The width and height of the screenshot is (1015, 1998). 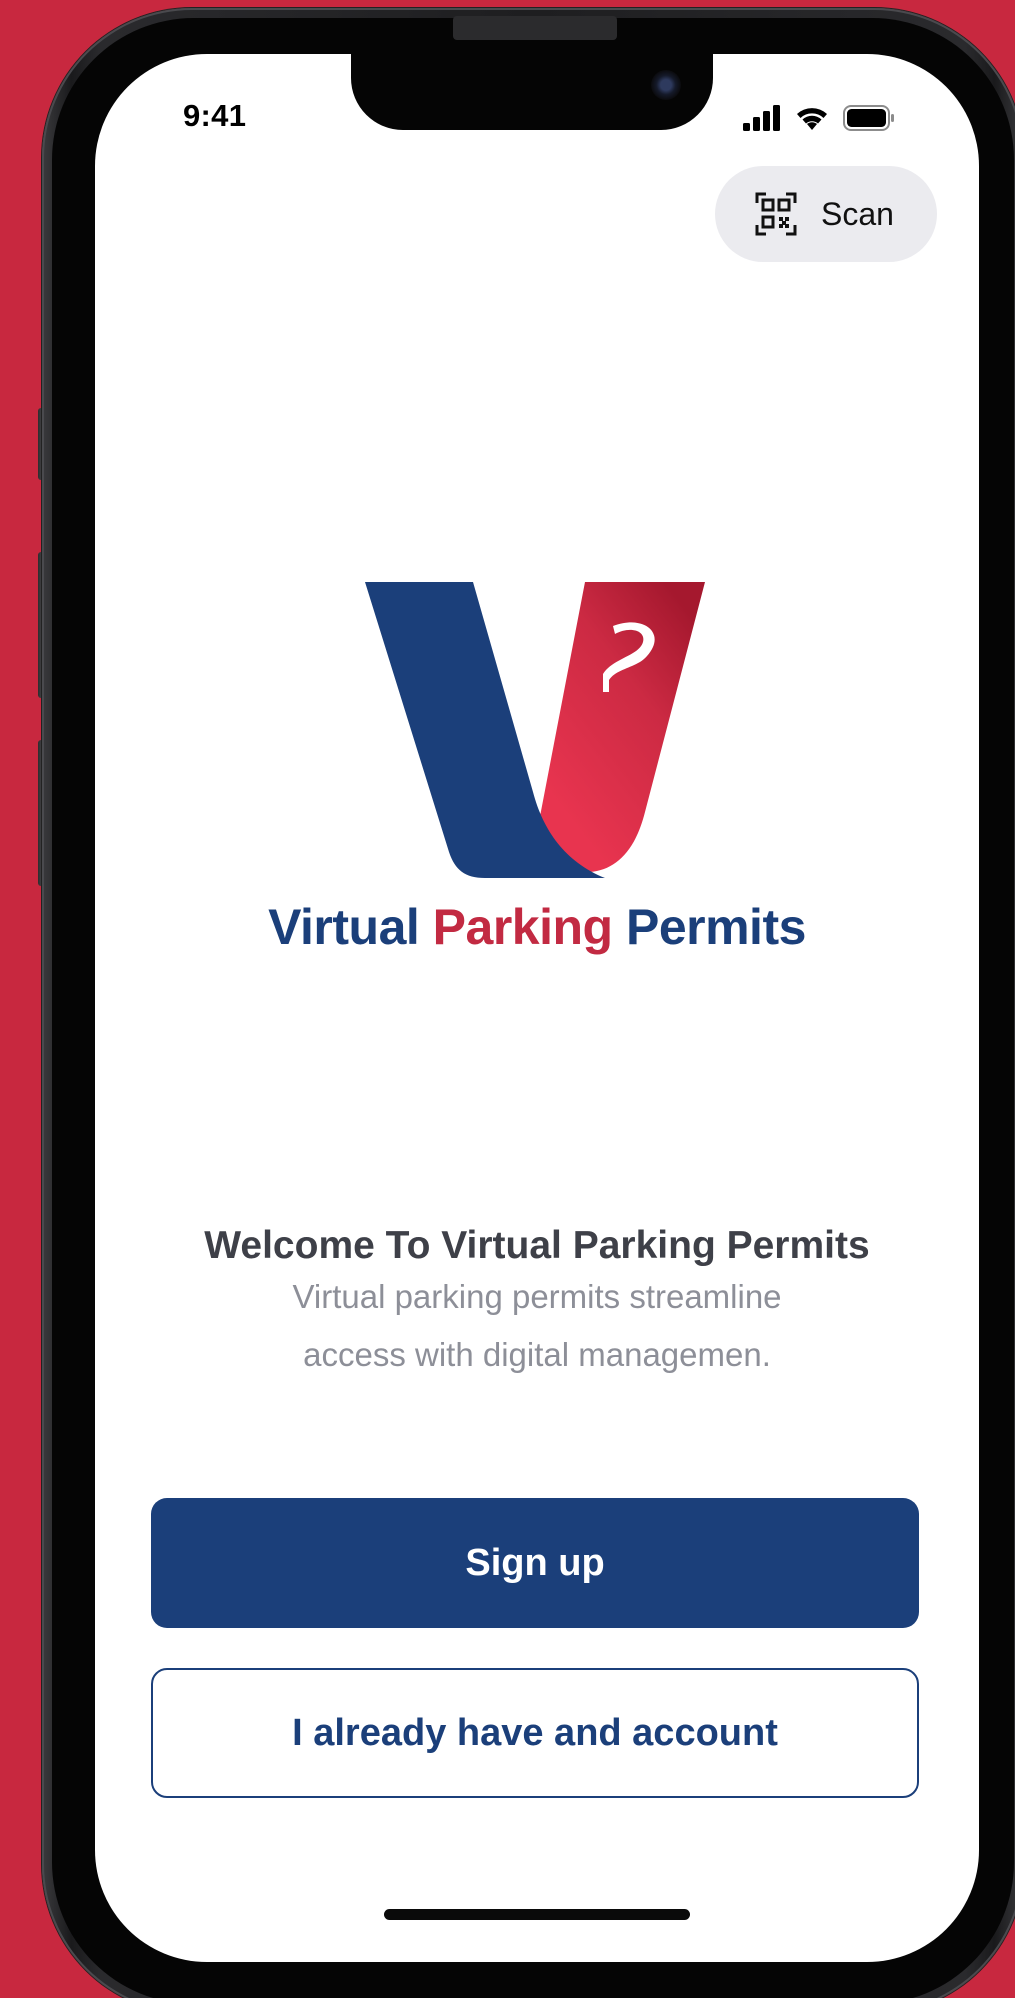 I want to click on status-time: 9:41, so click(x=215, y=115).